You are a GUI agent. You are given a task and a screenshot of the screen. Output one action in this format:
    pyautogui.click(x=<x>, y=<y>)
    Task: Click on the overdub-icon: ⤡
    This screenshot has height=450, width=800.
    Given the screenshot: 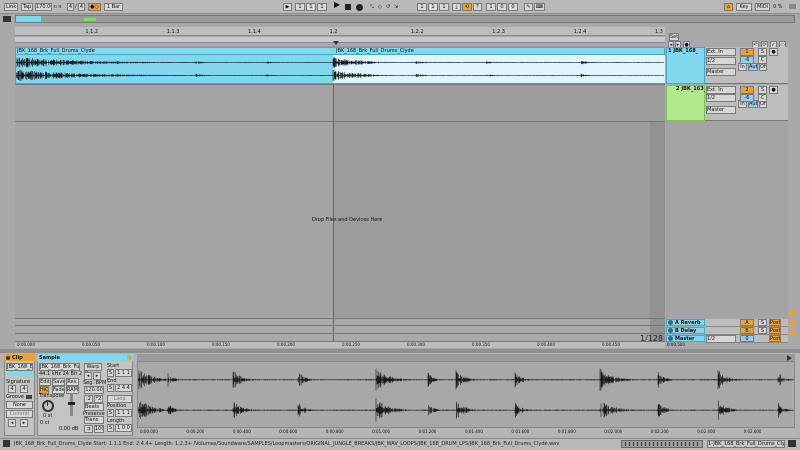 What is the action you would take?
    pyautogui.click(x=372, y=7)
    